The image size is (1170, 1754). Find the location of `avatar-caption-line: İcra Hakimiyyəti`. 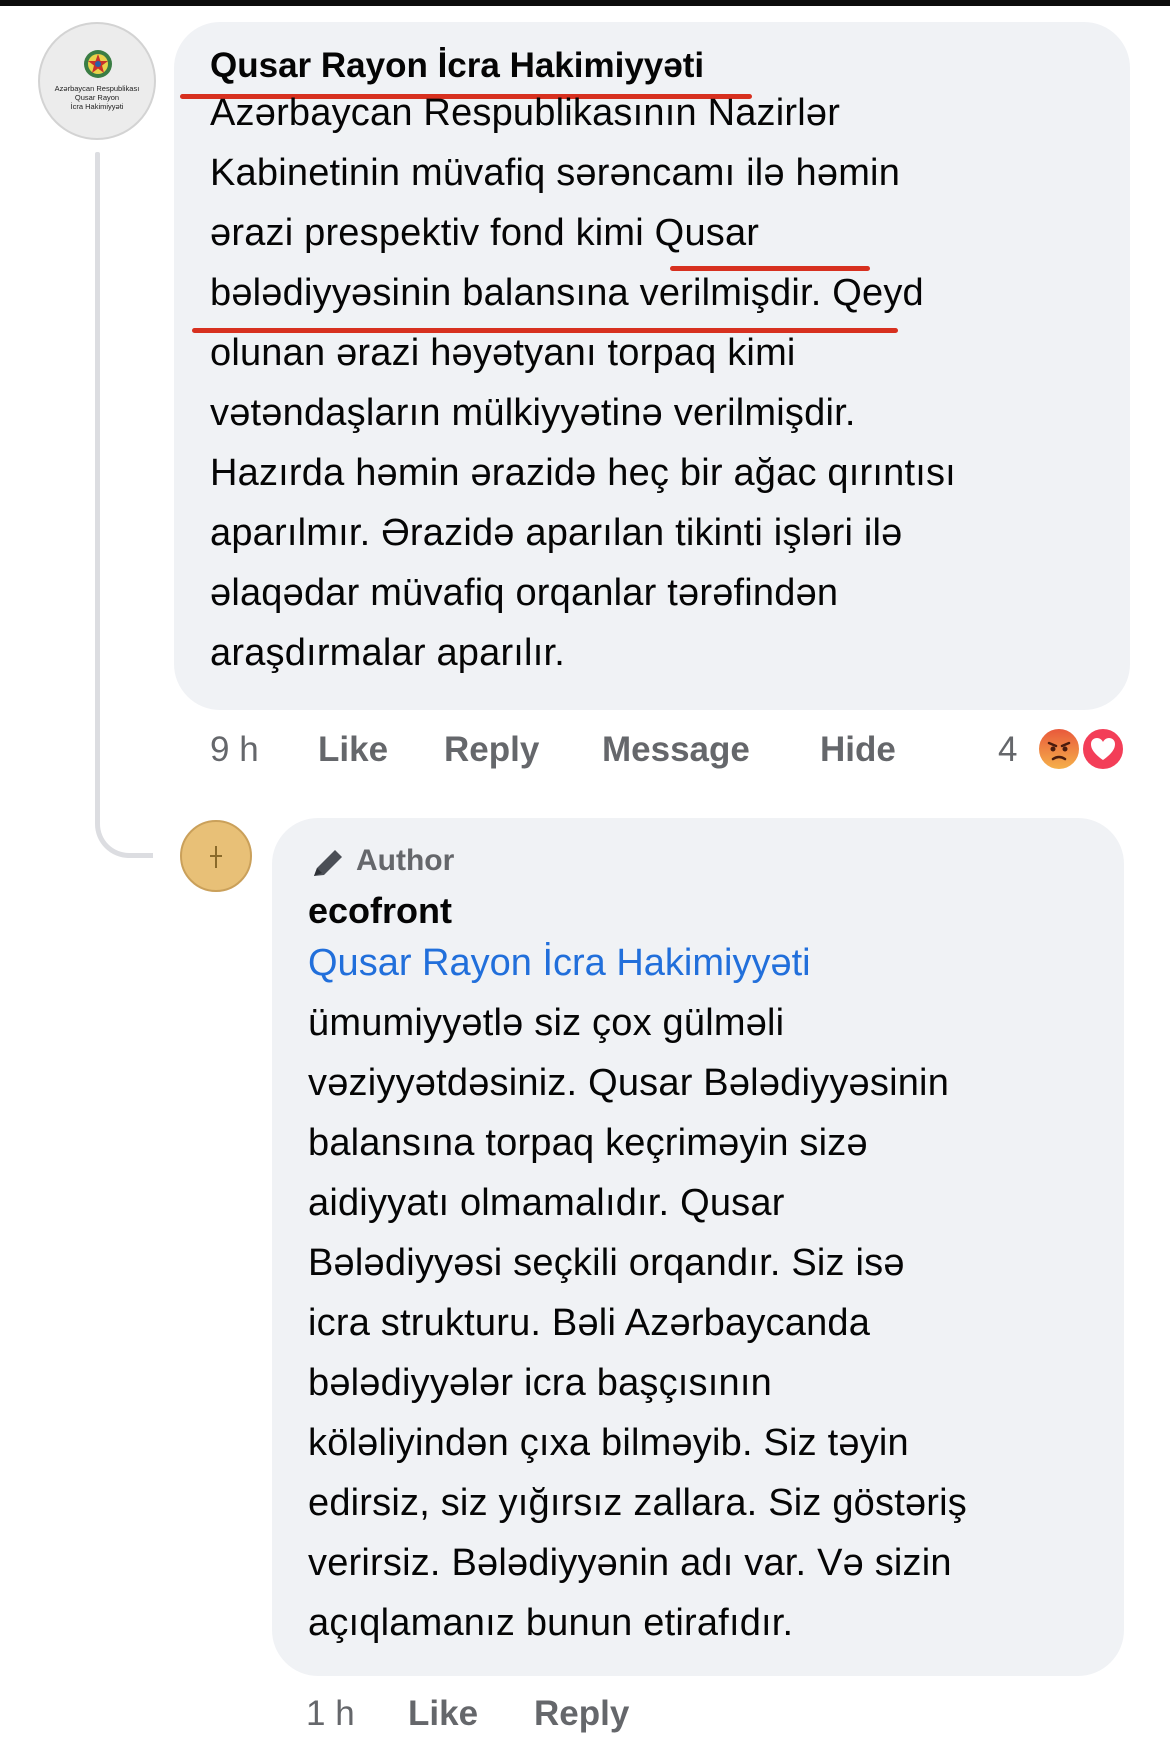

avatar-caption-line: İcra Hakimiyyəti is located at coordinates (97, 106).